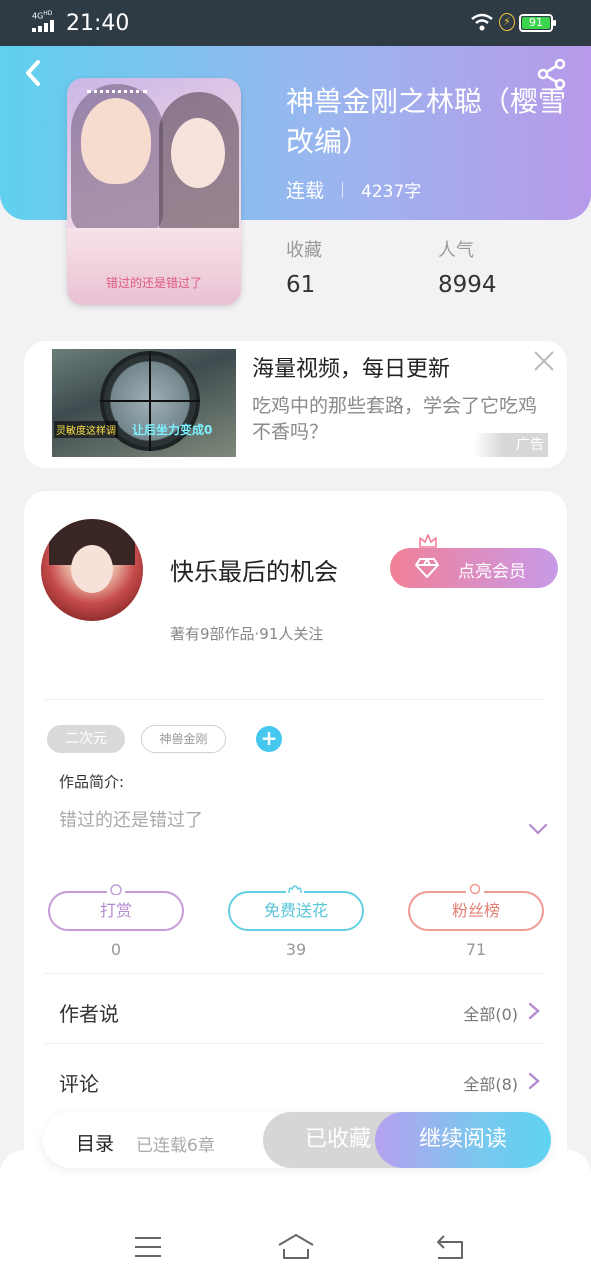 This screenshot has width=591, height=1280. I want to click on continue-reading-button: 继续阅读, so click(463, 1140).